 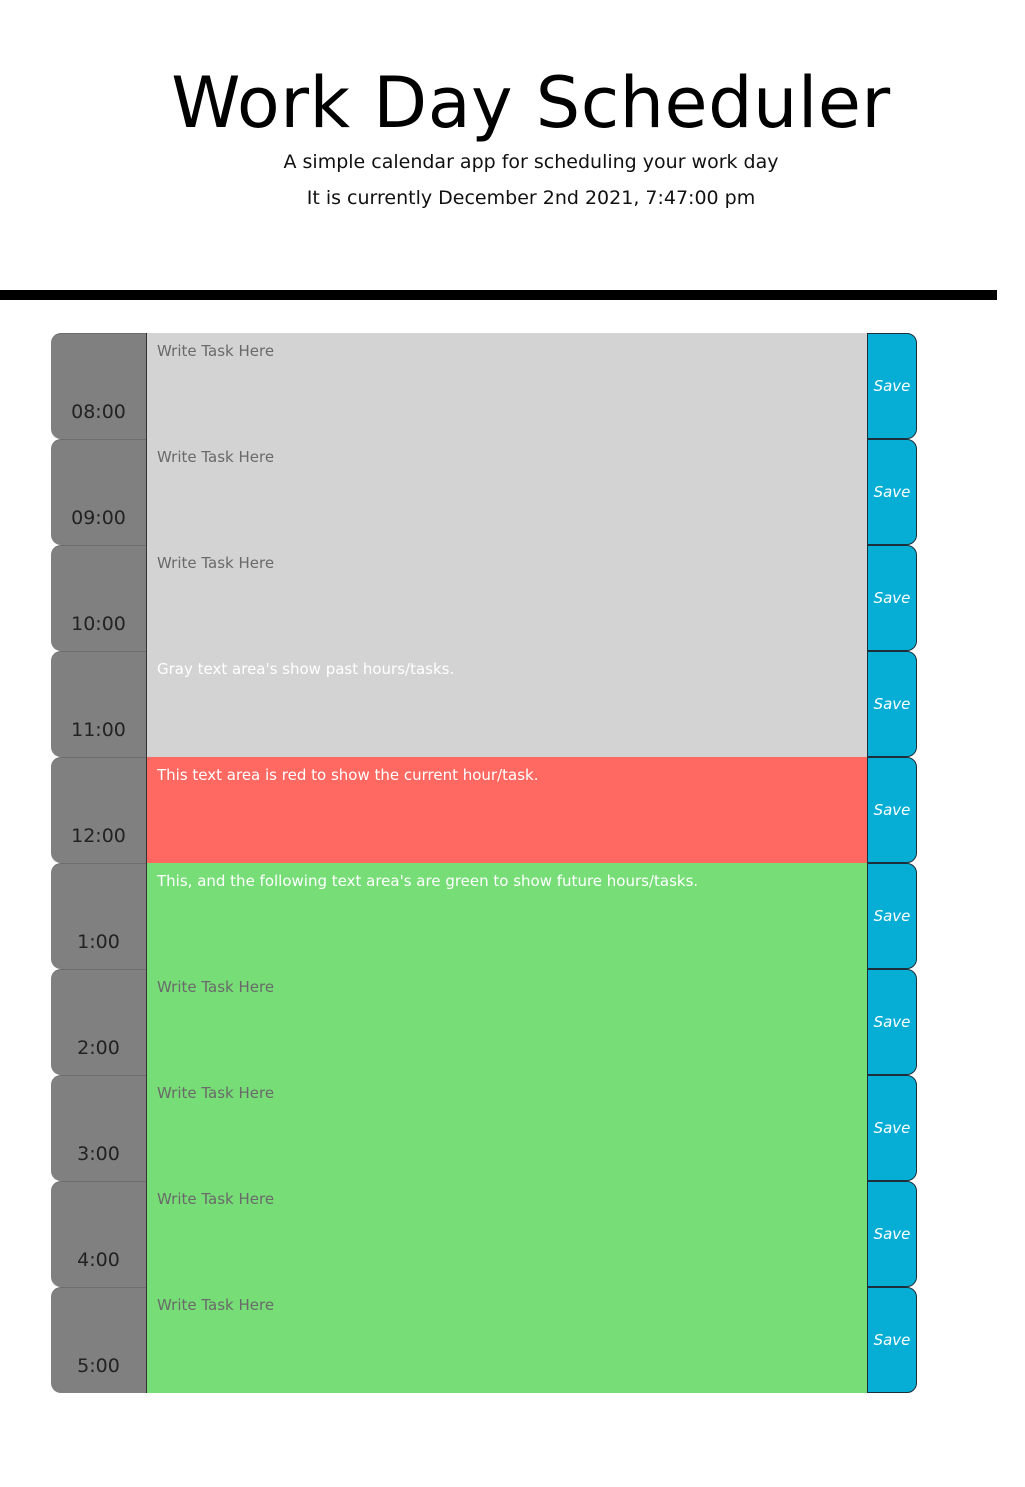 I want to click on hour-block: 10:00, so click(x=99, y=598).